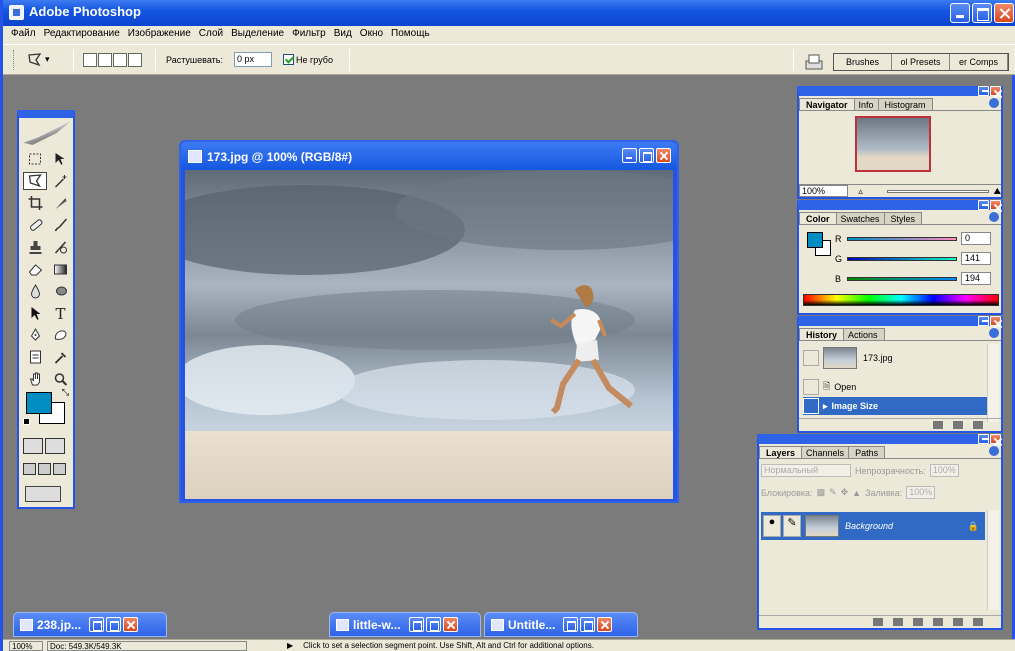 The height and width of the screenshot is (651, 1015). I want to click on standard-mode-button, so click(33, 446).